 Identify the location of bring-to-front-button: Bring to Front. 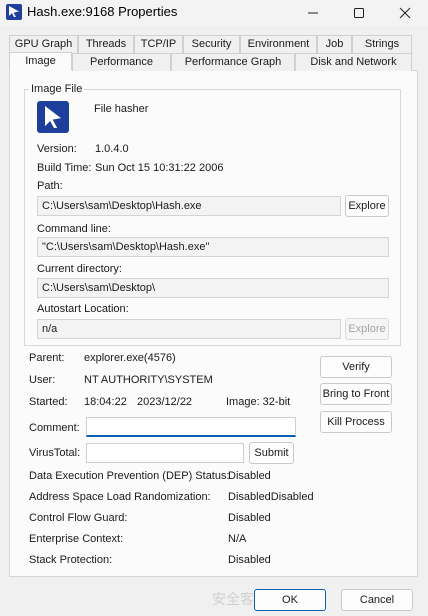
(356, 394).